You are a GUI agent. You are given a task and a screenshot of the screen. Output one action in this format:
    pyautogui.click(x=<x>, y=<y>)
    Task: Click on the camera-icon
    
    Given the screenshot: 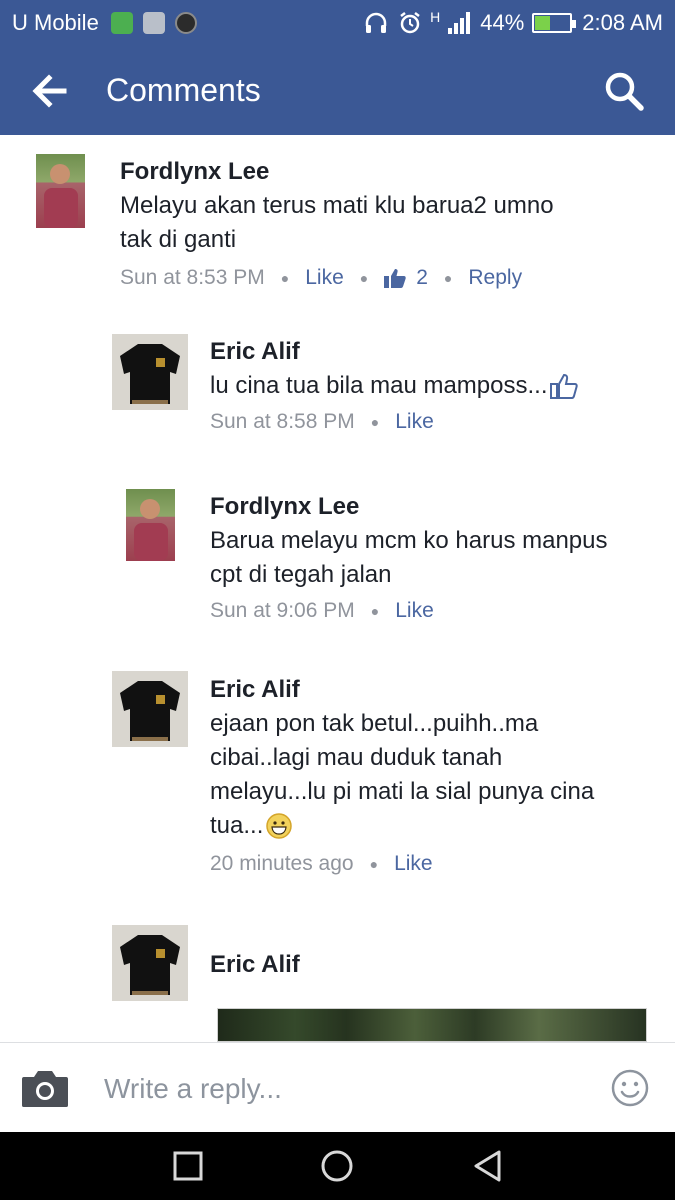 What is the action you would take?
    pyautogui.click(x=45, y=1089)
    